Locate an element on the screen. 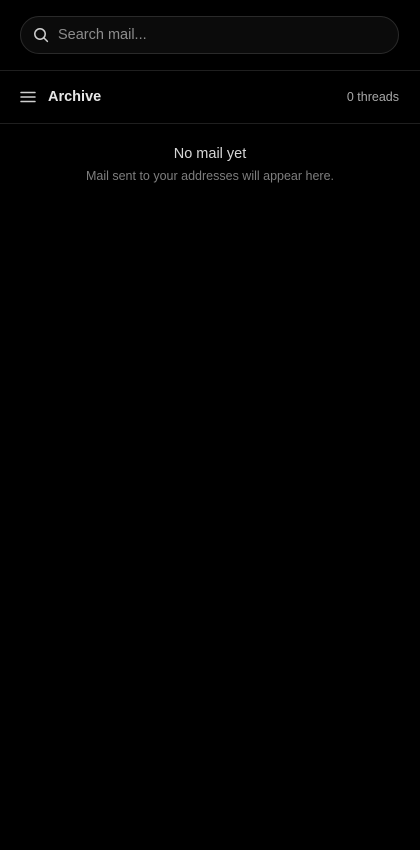 The image size is (420, 850). list-header: Archive 0 threads is located at coordinates (210, 97).